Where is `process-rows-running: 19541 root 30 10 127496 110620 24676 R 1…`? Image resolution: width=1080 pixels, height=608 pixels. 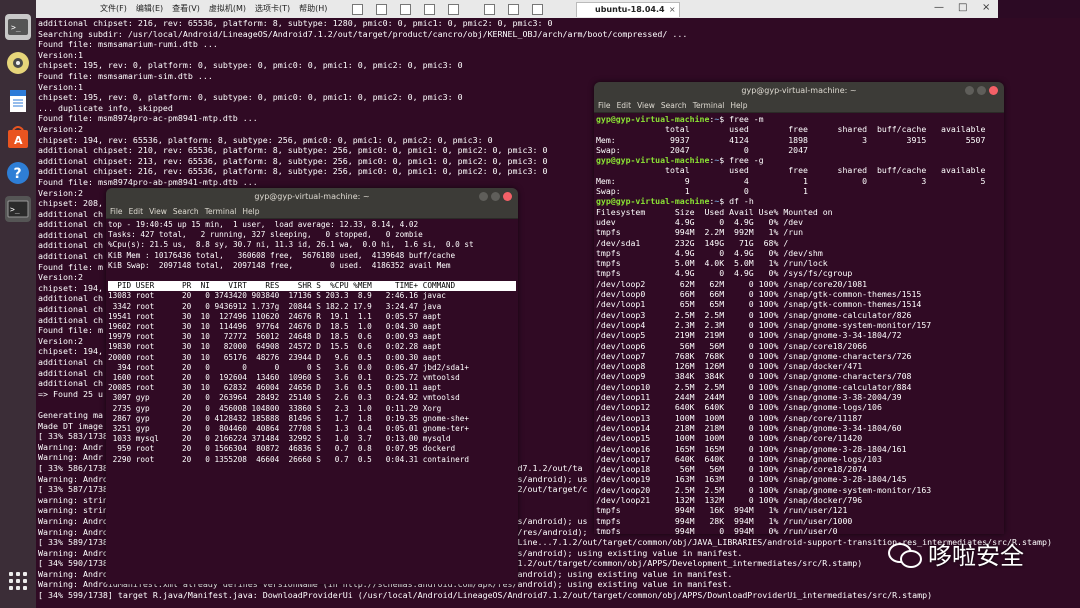 process-rows-running: 19541 root 30 10 127496 110620 24676 R 1… is located at coordinates (275, 336).